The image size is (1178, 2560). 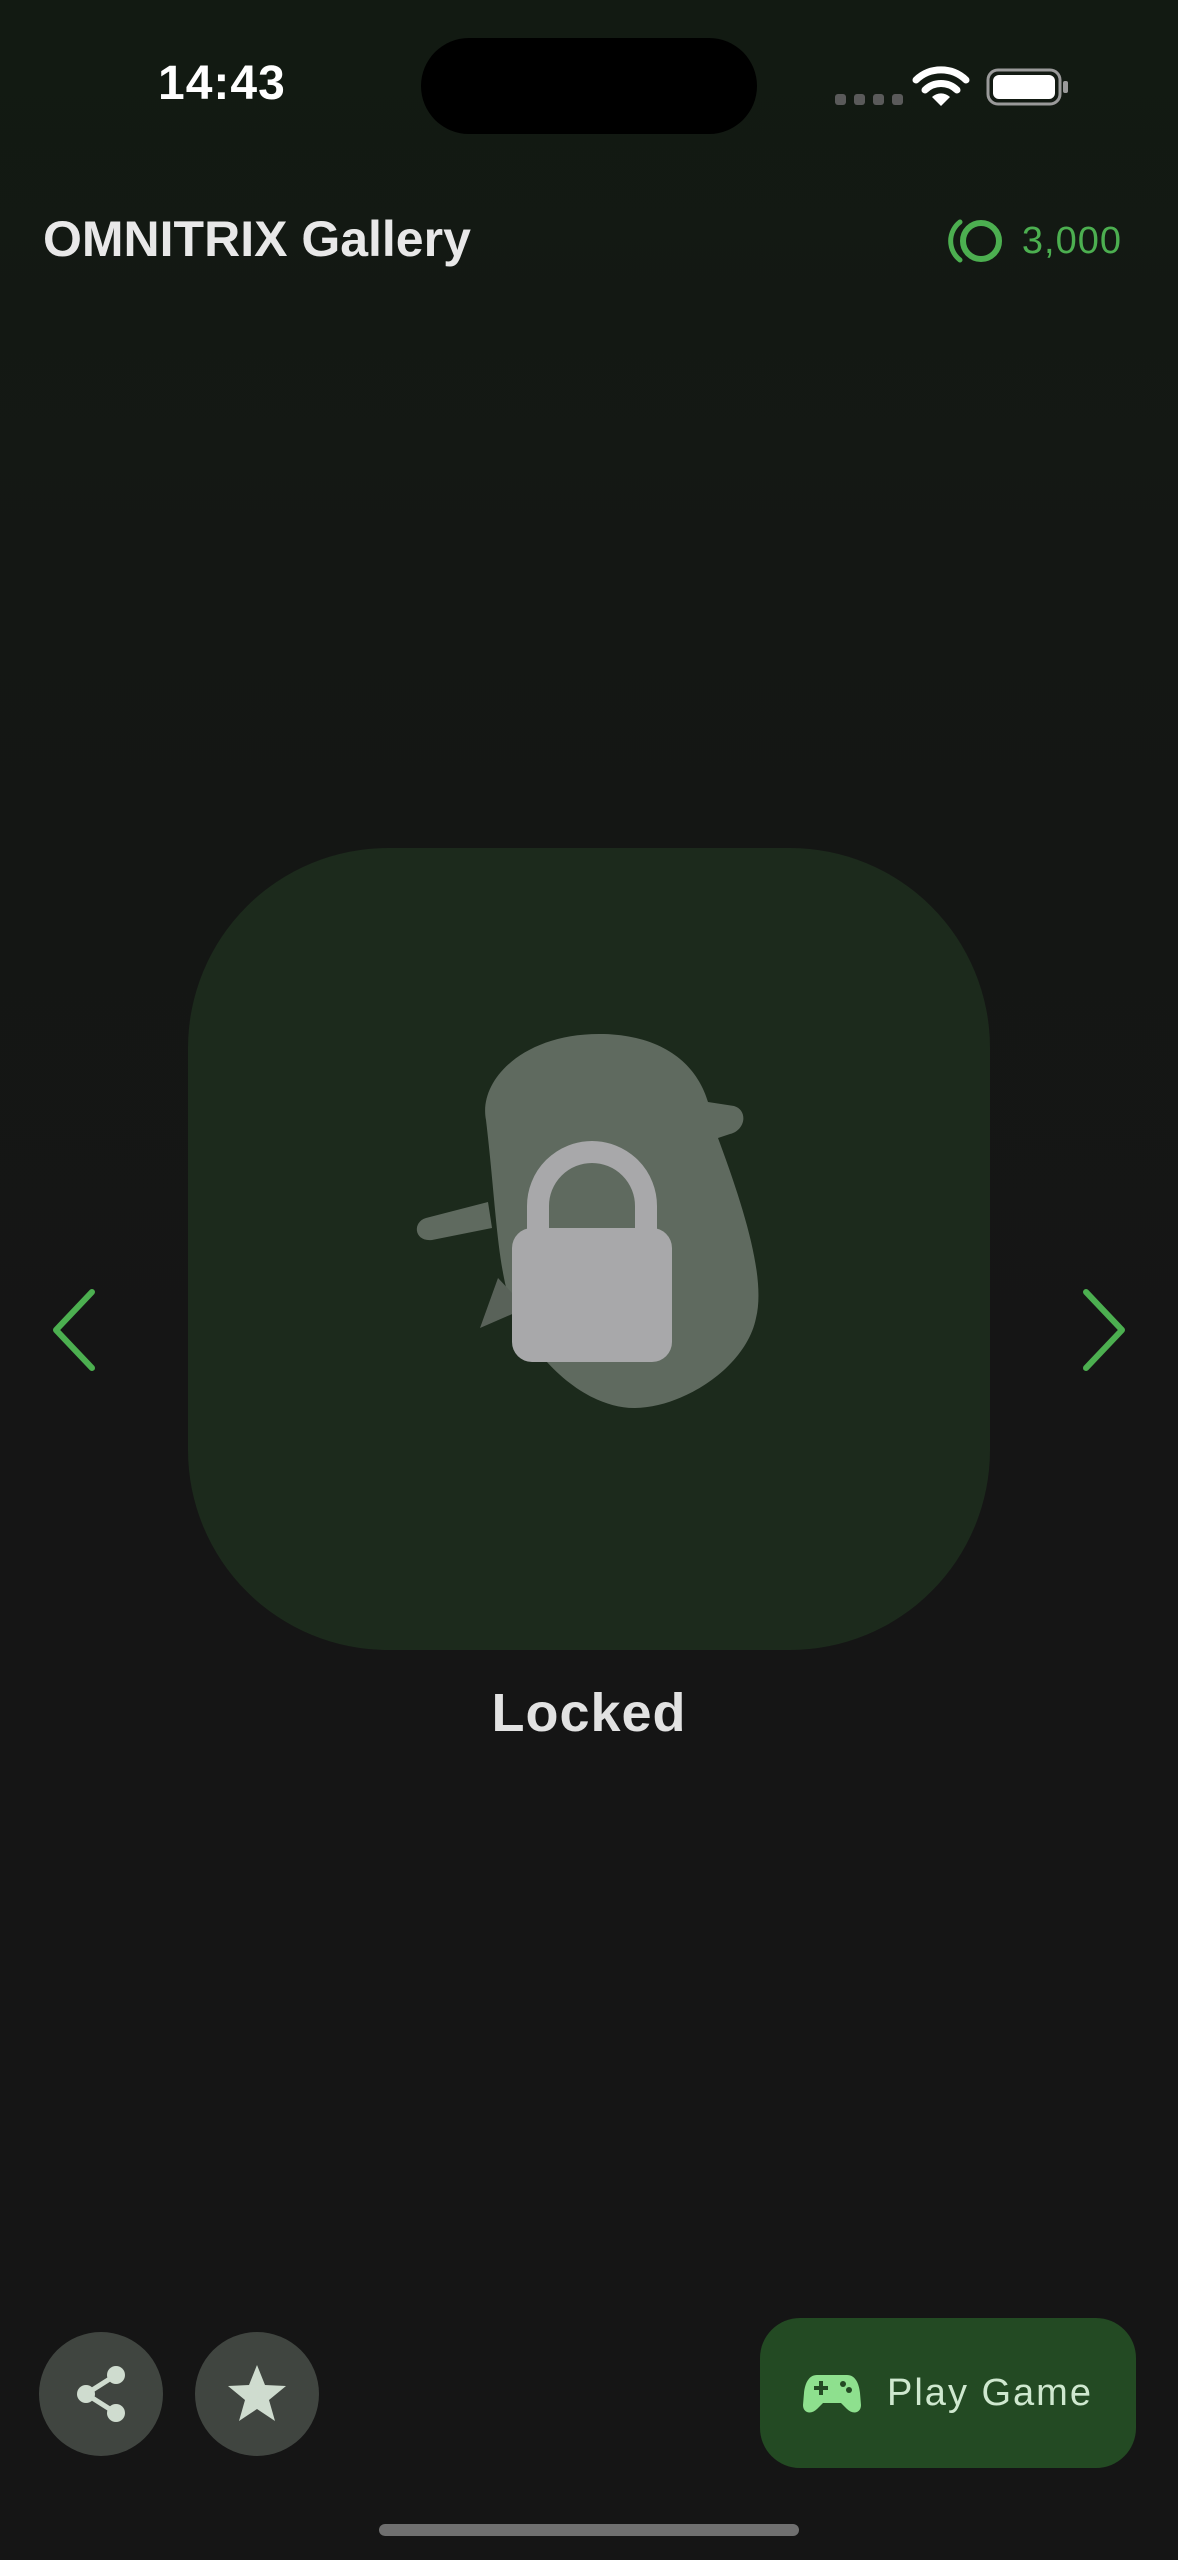 I want to click on omnitrix-coin-icon, so click(x=975, y=241).